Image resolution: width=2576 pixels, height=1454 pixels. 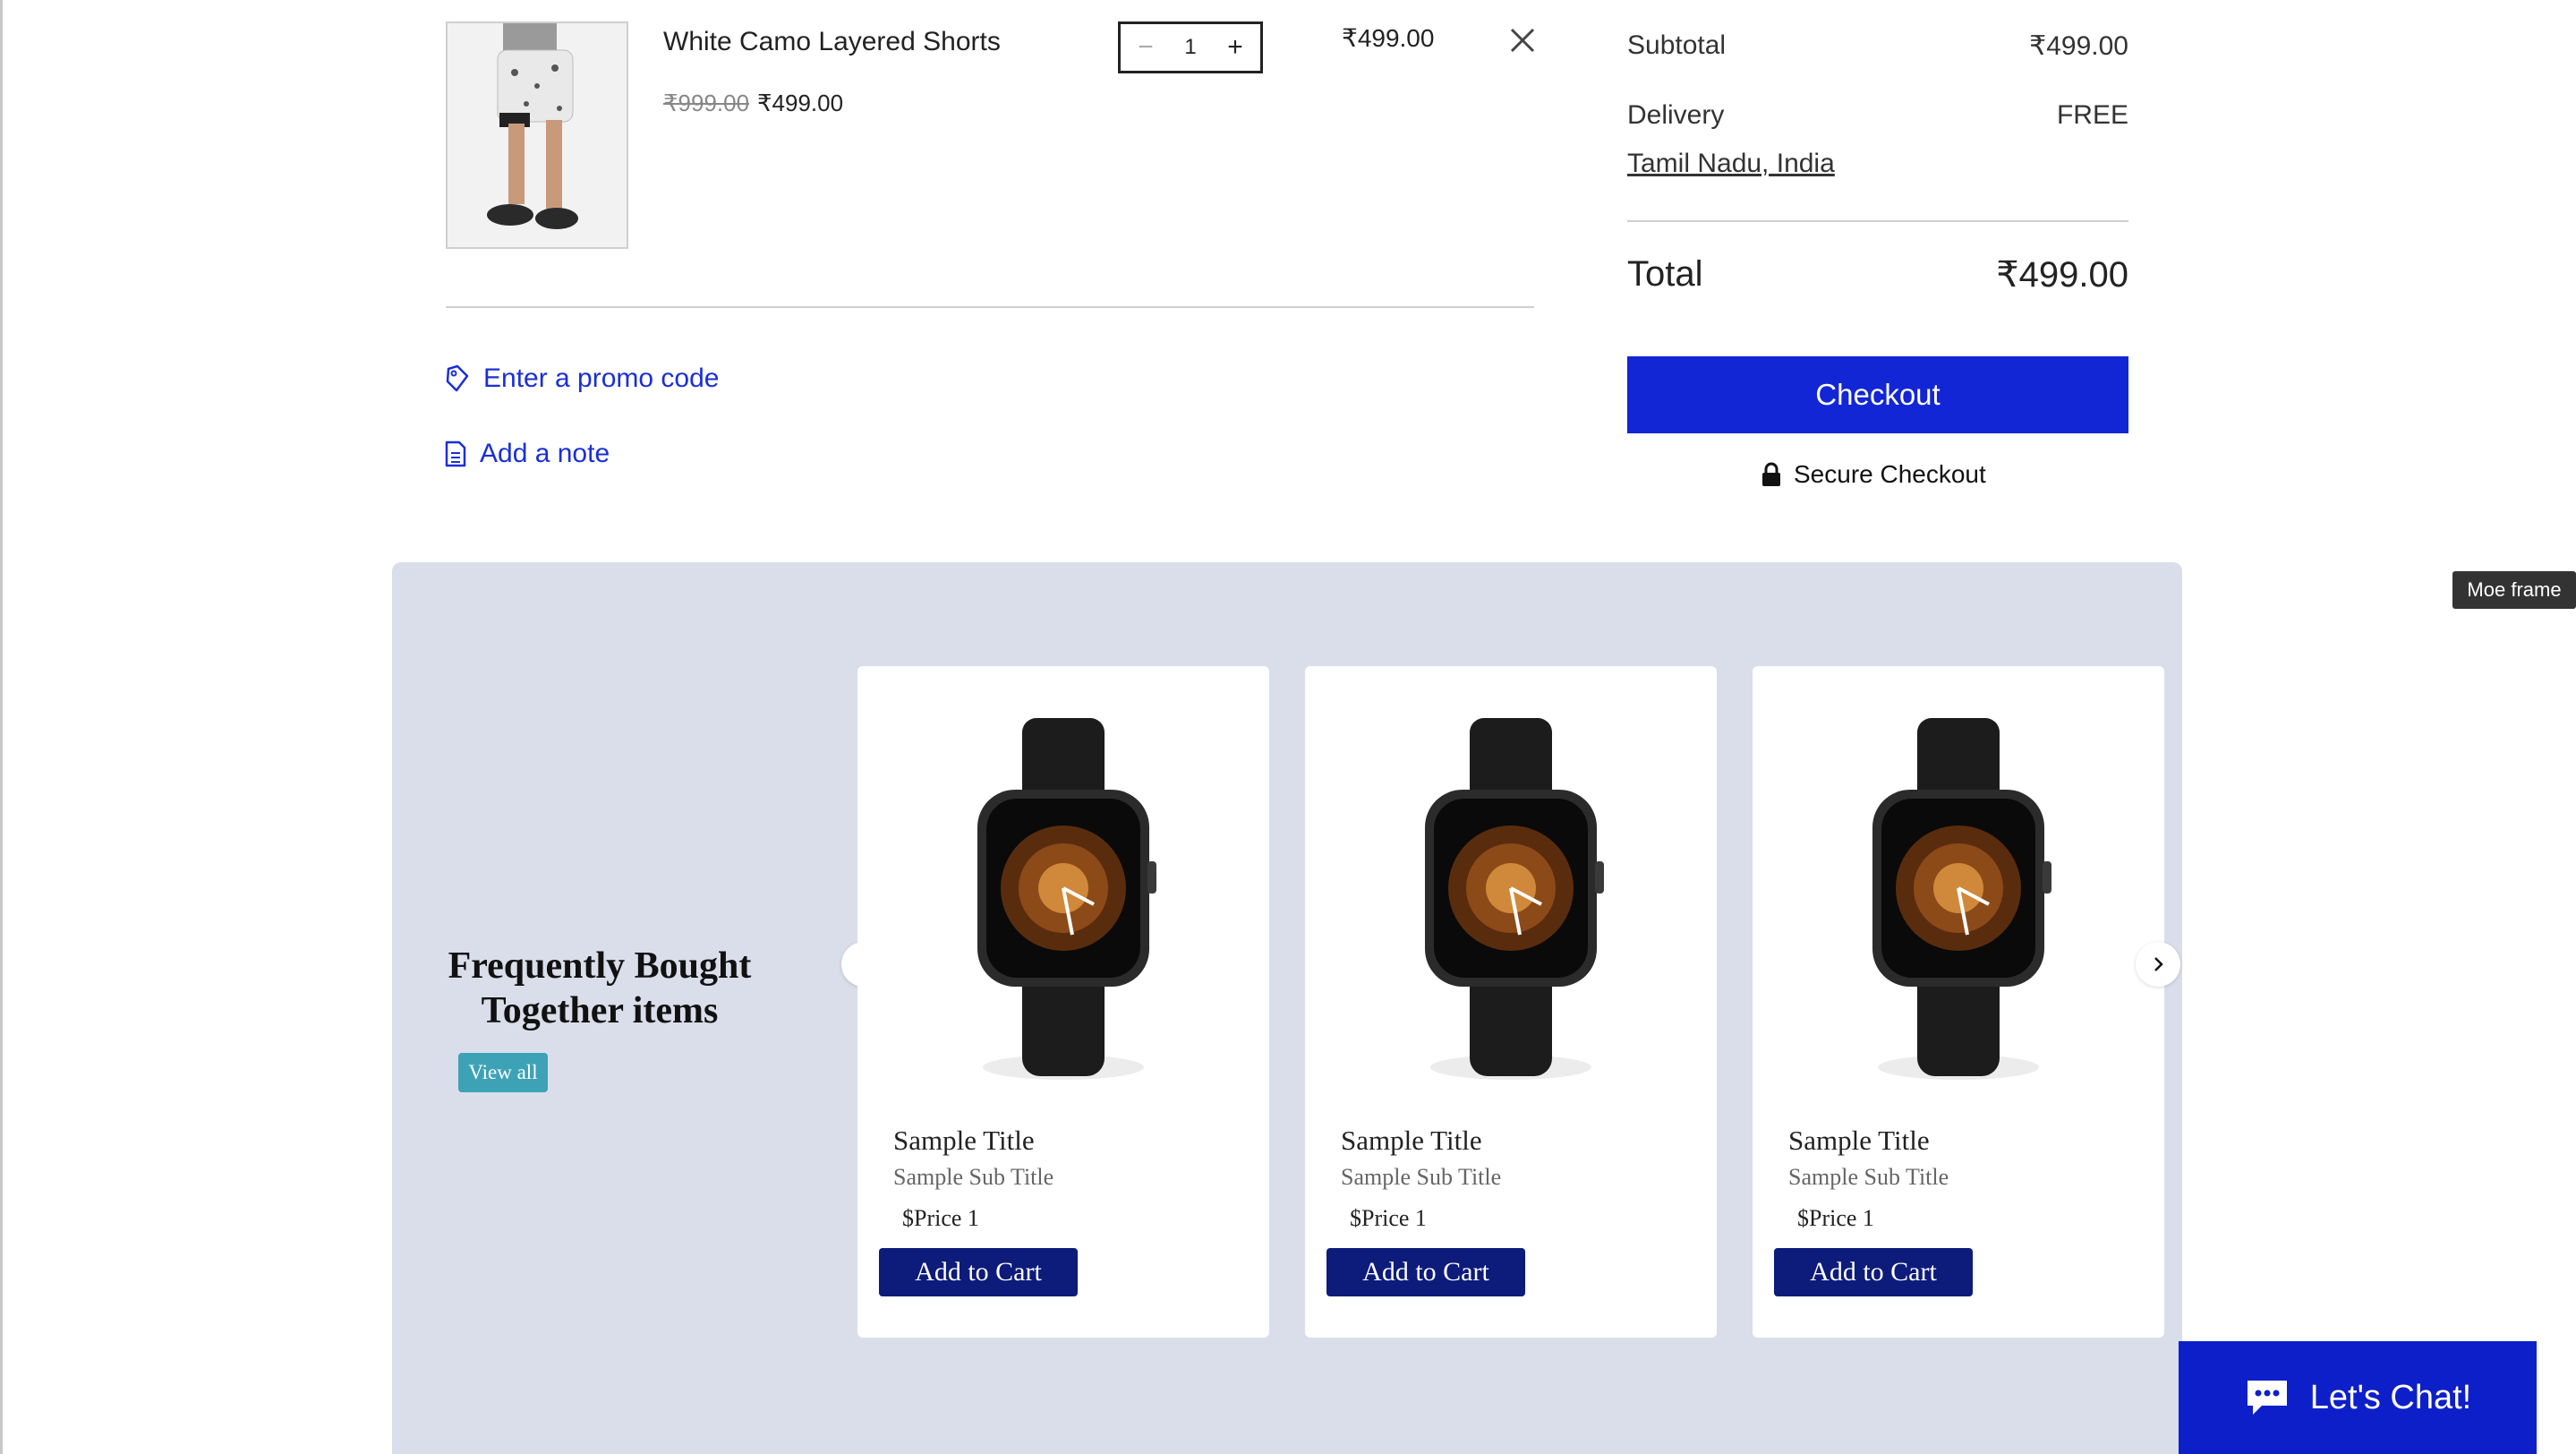 I want to click on lock-icon, so click(x=1771, y=474).